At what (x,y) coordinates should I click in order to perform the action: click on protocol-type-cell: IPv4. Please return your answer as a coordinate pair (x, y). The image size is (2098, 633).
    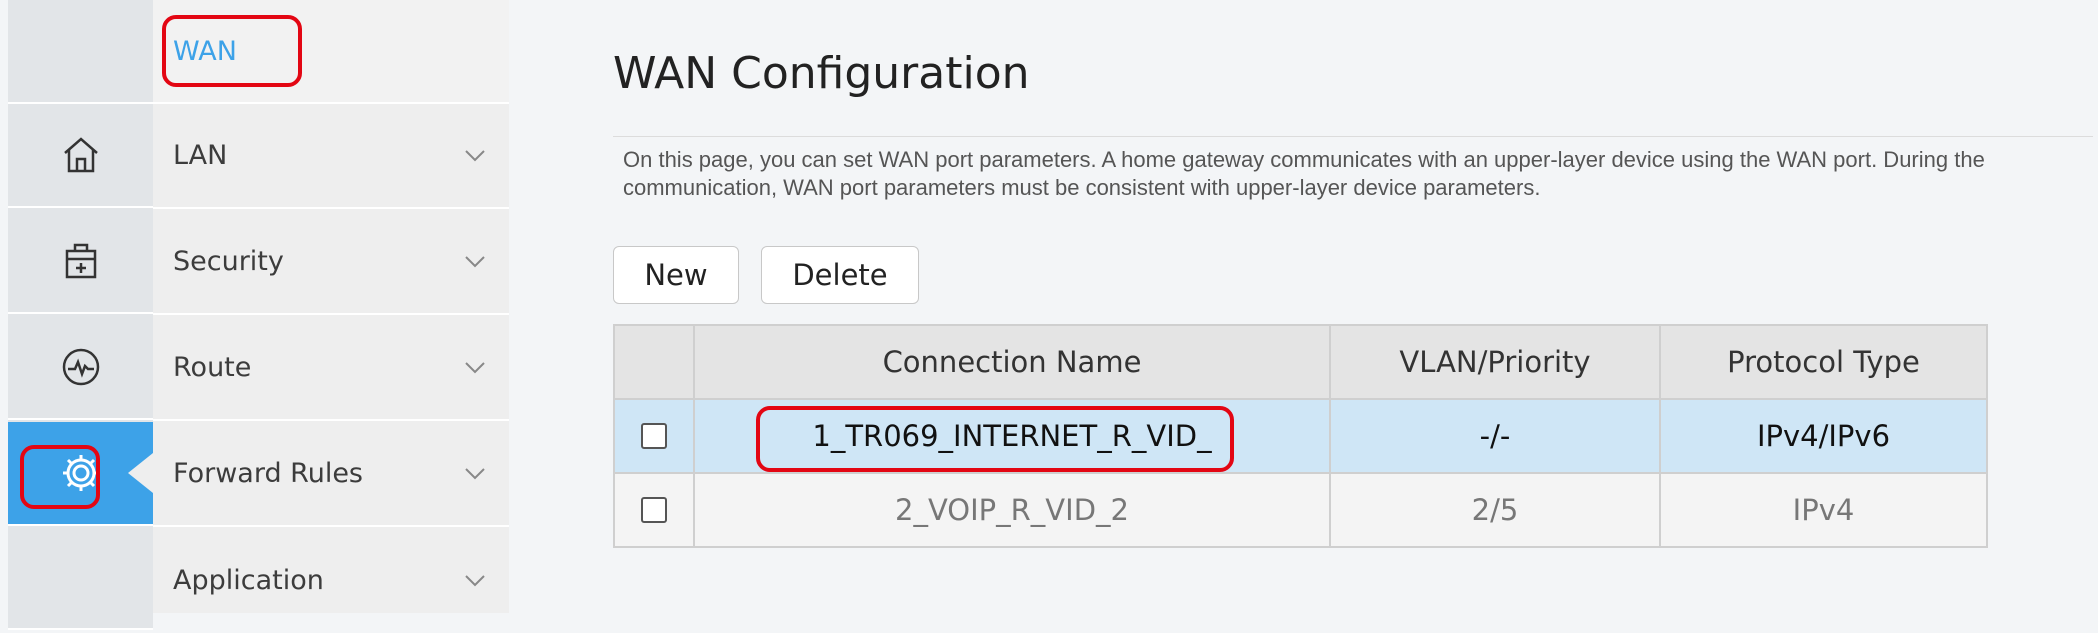
    Looking at the image, I should click on (1823, 510).